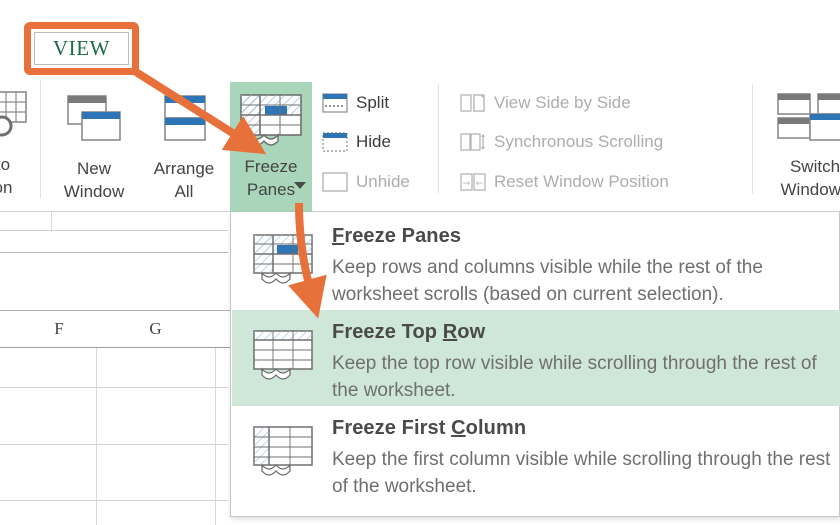 This screenshot has height=525, width=840. I want to click on ribbon-button-zoom-to-selection: to on, so click(20, 144).